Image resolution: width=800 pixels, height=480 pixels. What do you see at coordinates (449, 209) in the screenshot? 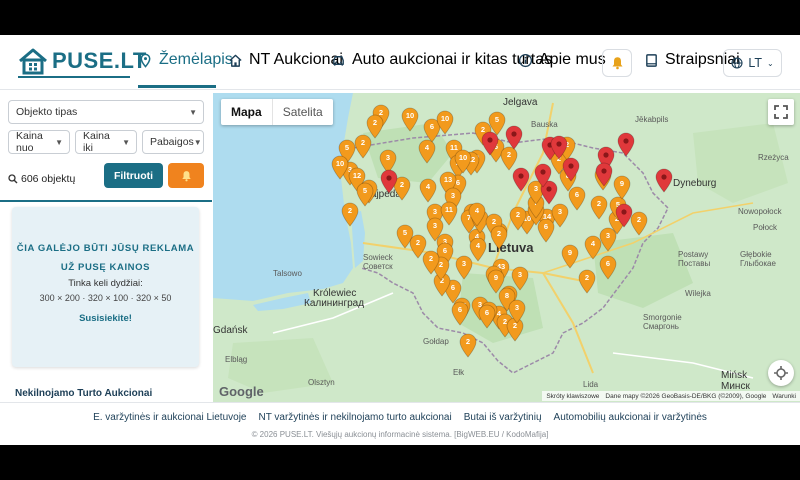
I see `cluster-count: 11` at bounding box center [449, 209].